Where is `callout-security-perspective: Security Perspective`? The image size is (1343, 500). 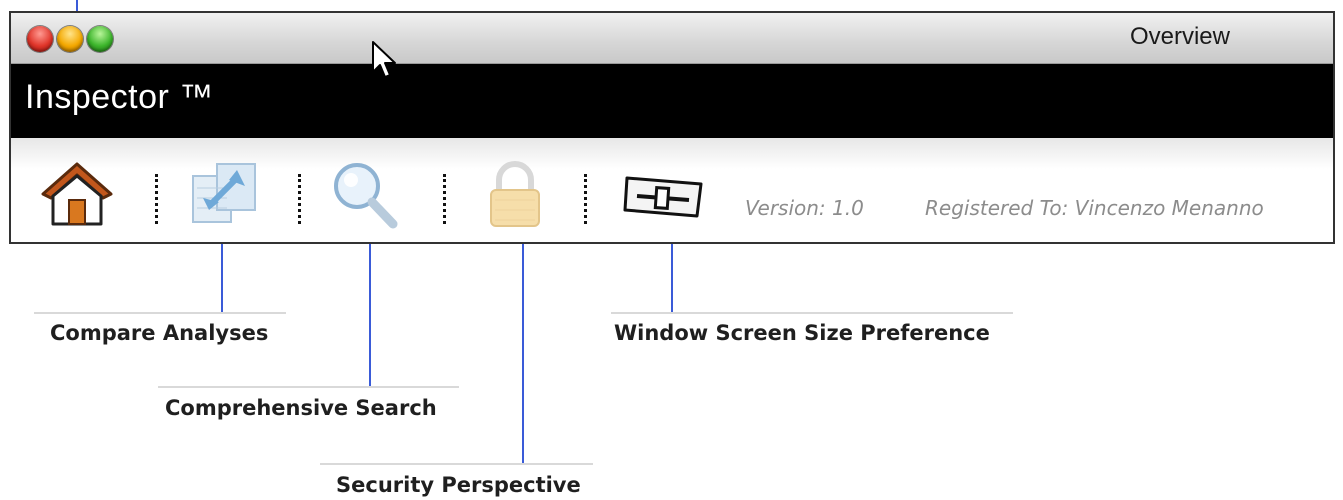 callout-security-perspective: Security Perspective is located at coordinates (458, 485).